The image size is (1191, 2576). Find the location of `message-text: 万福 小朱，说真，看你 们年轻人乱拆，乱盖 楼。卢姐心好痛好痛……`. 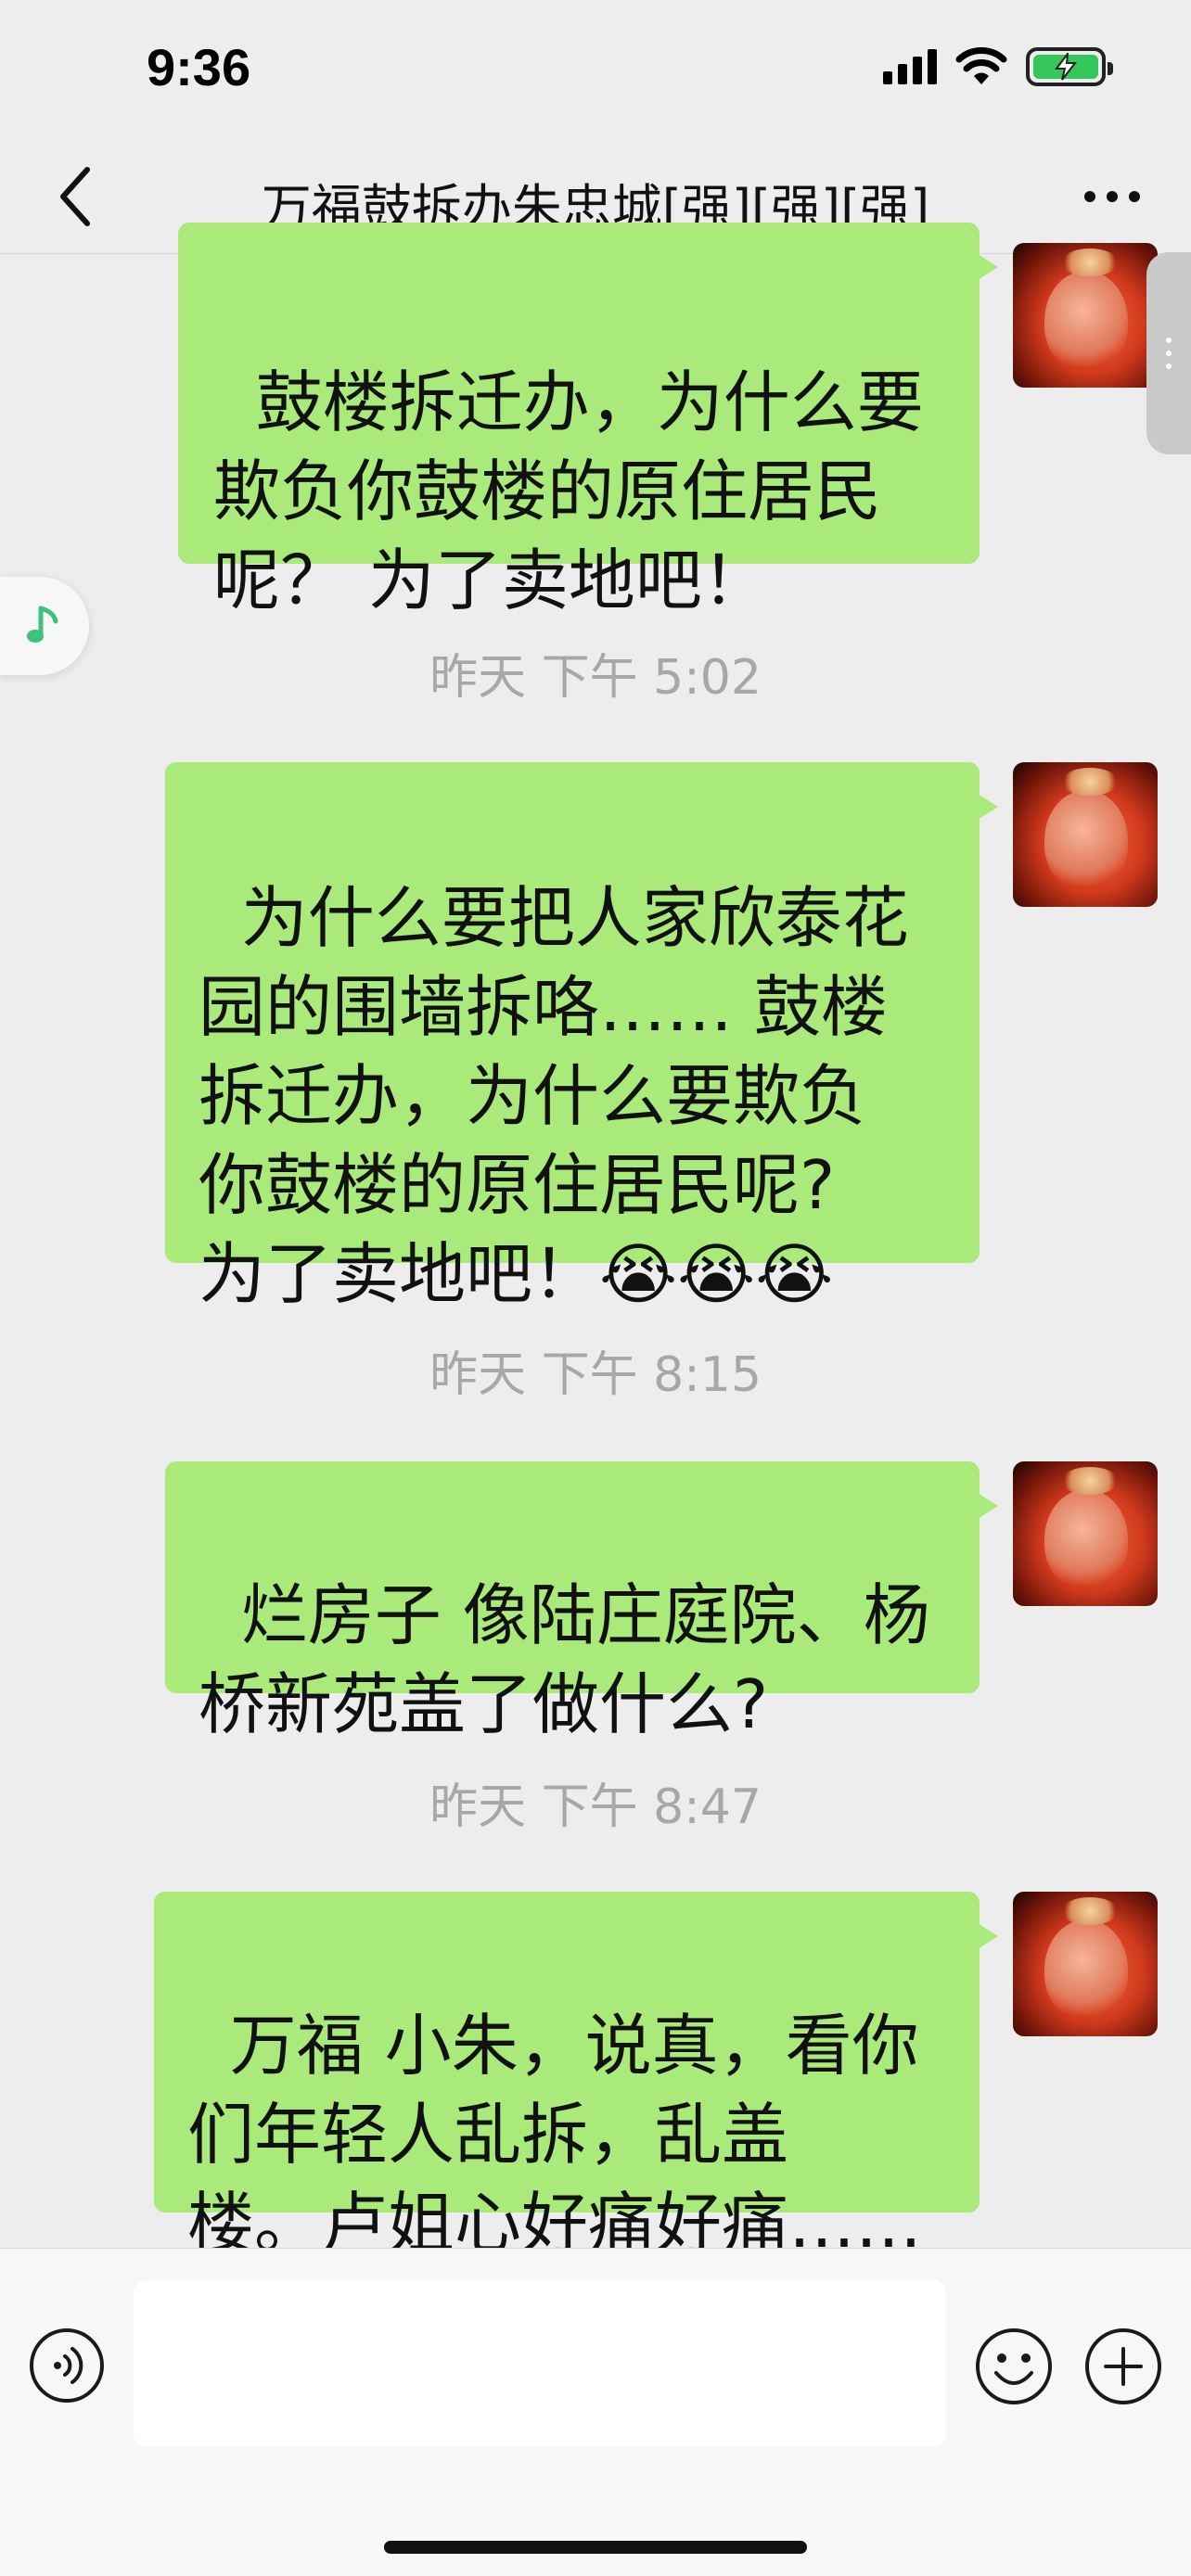

message-text: 万福 小朱，说真，看你 们年轻人乱拆，乱盖 楼。卢姐心好痛好痛…… is located at coordinates (555, 2135).